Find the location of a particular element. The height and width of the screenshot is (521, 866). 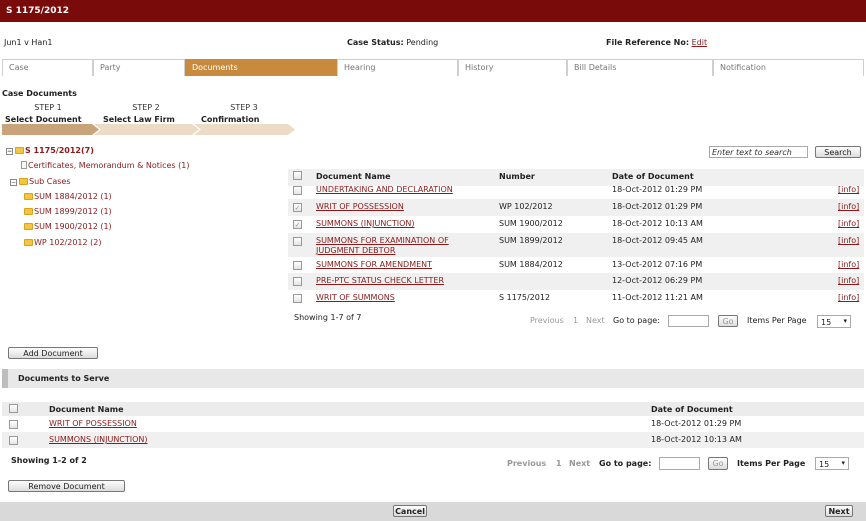

select-all-checkbox is located at coordinates (297, 175).